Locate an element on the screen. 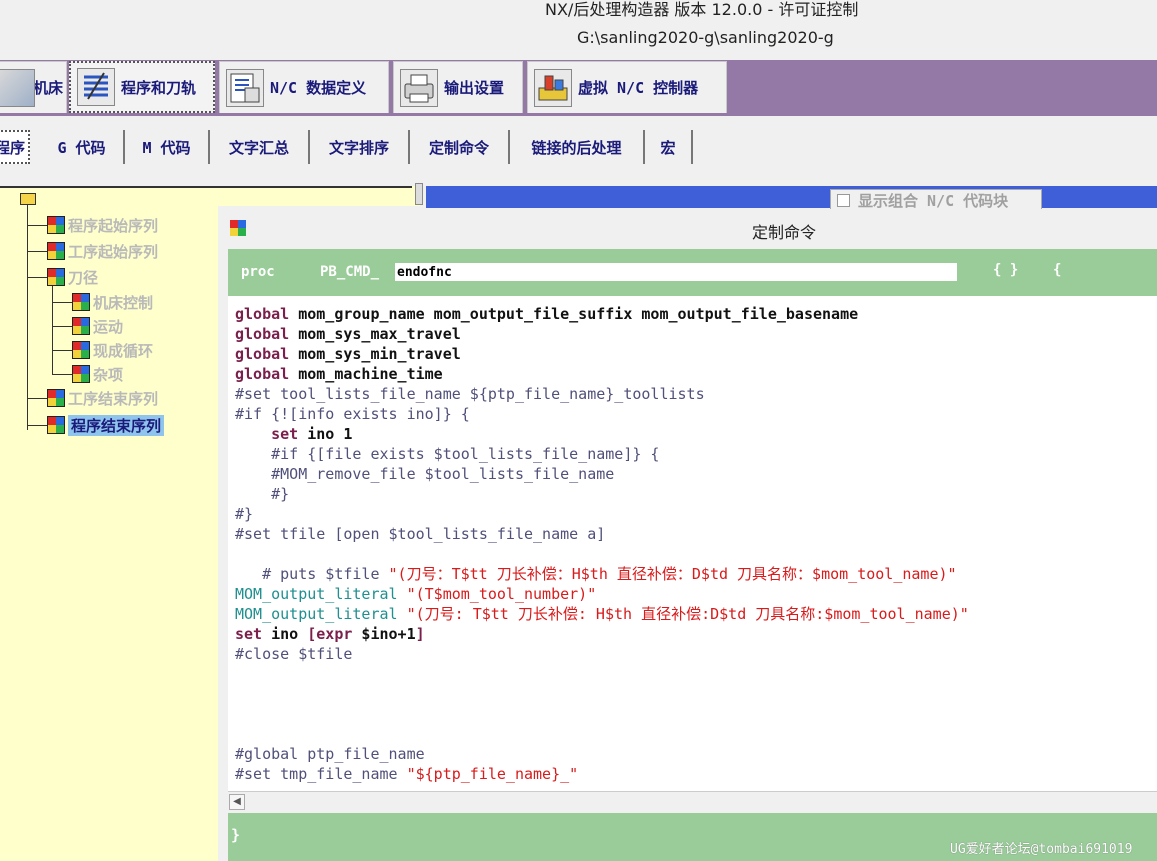 This screenshot has width=1157, height=861. code-line: global mom_sys_min_travel is located at coordinates (348, 354).